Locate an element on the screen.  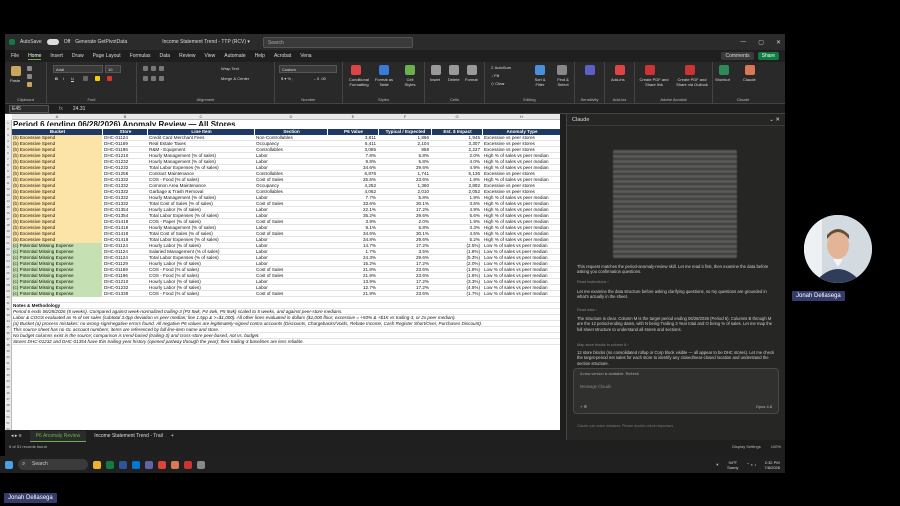
taskbar-search: Search is located at coordinates (53, 464).